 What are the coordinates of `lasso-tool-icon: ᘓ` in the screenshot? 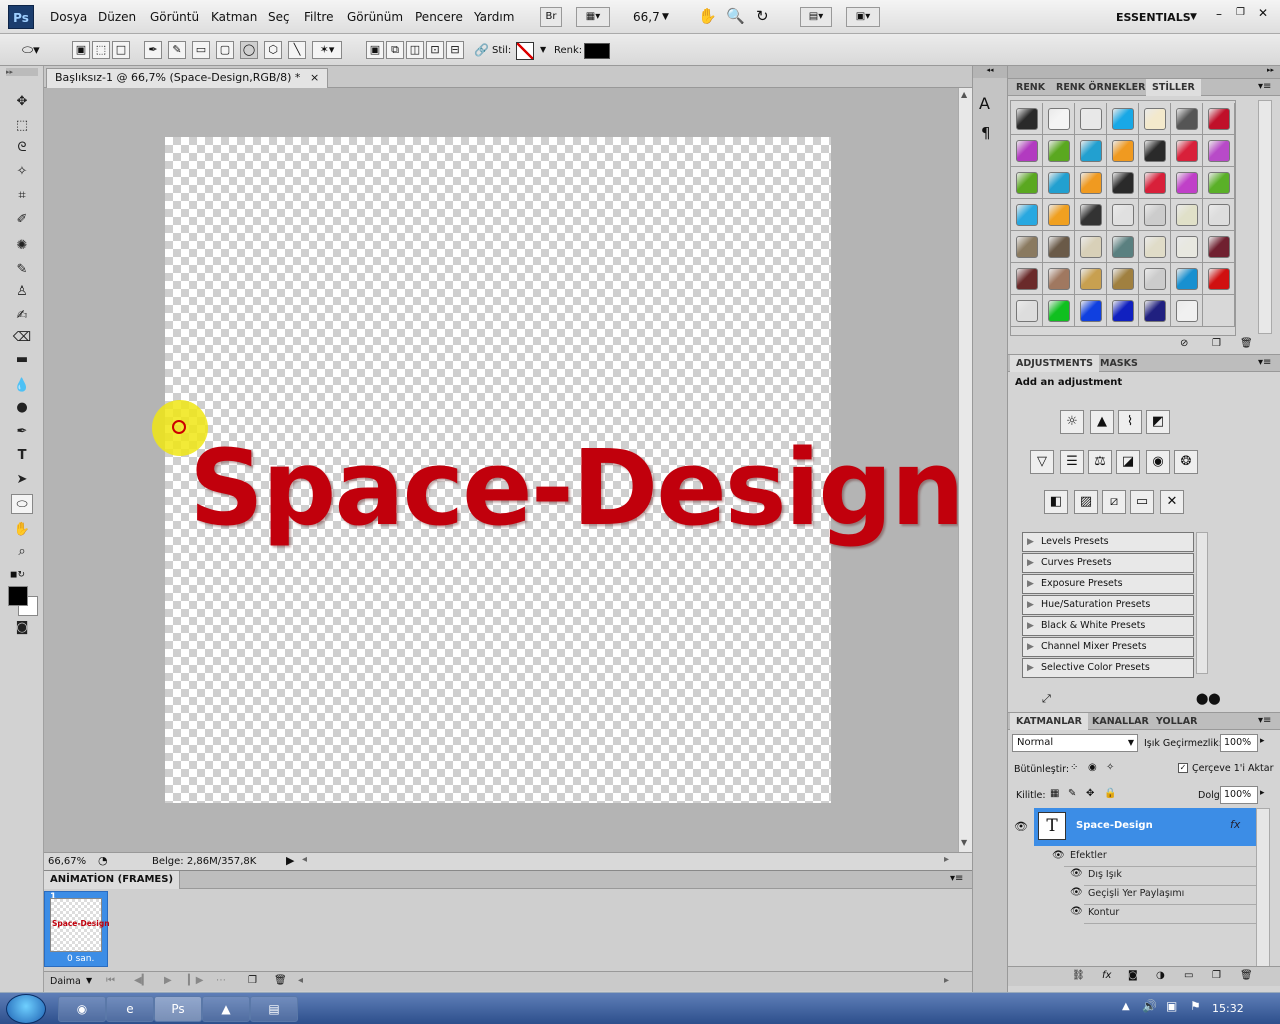 It's located at (22, 148).